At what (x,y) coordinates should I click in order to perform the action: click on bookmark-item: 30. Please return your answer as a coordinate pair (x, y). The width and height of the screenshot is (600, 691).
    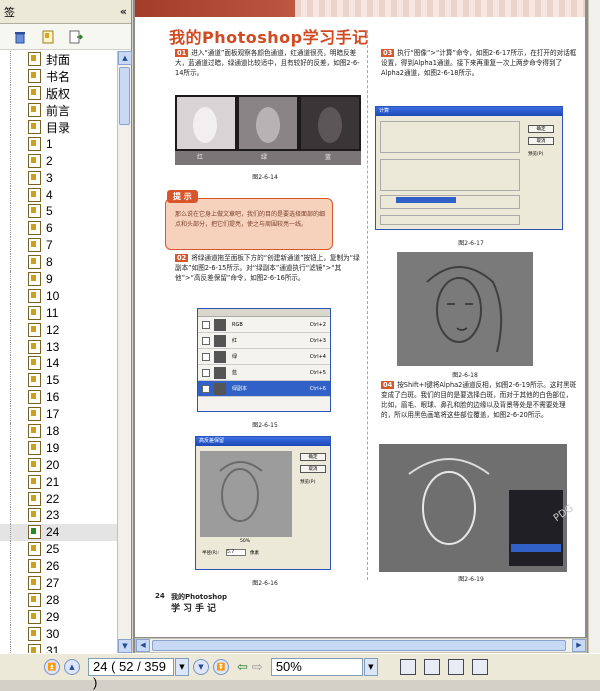
    Looking at the image, I should click on (58, 634).